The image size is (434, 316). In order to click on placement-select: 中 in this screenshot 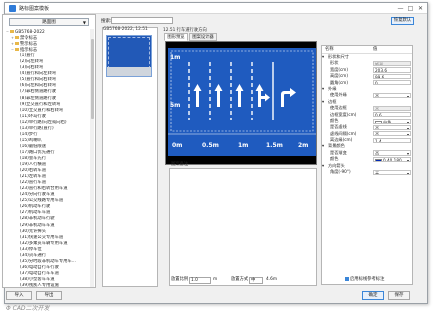, I will do `click(256, 280)`.